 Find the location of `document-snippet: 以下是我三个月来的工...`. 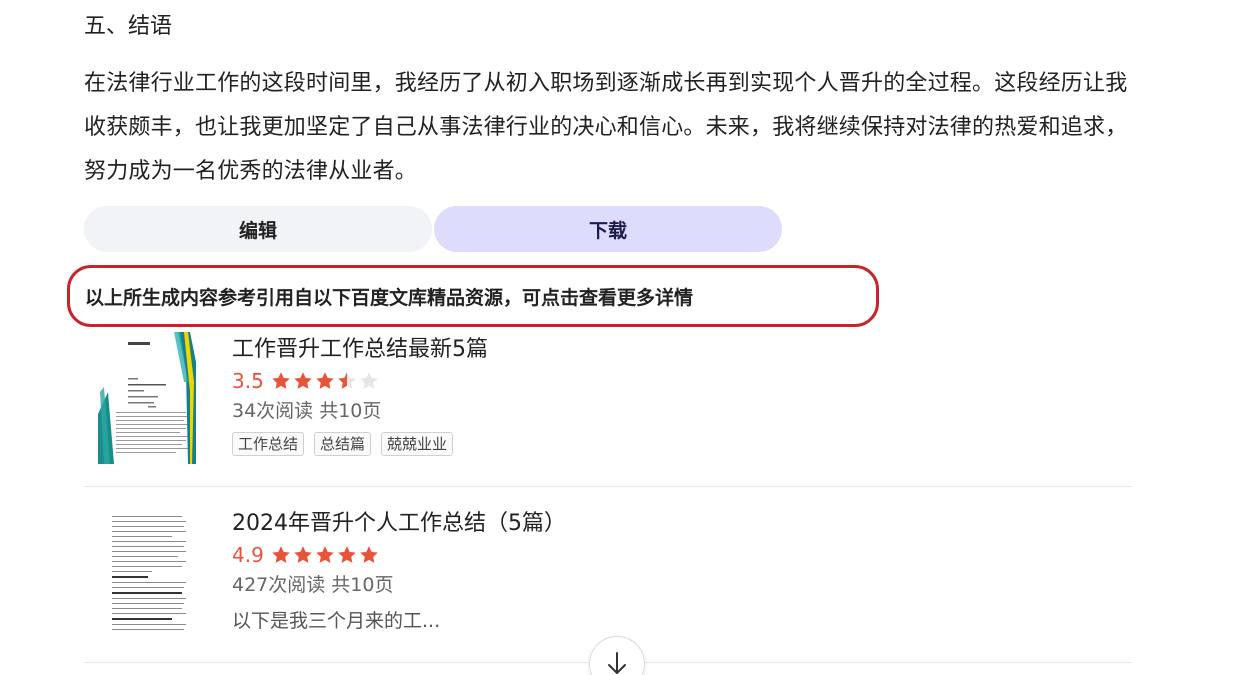

document-snippet: 以下是我三个月来的工... is located at coordinates (336, 621).